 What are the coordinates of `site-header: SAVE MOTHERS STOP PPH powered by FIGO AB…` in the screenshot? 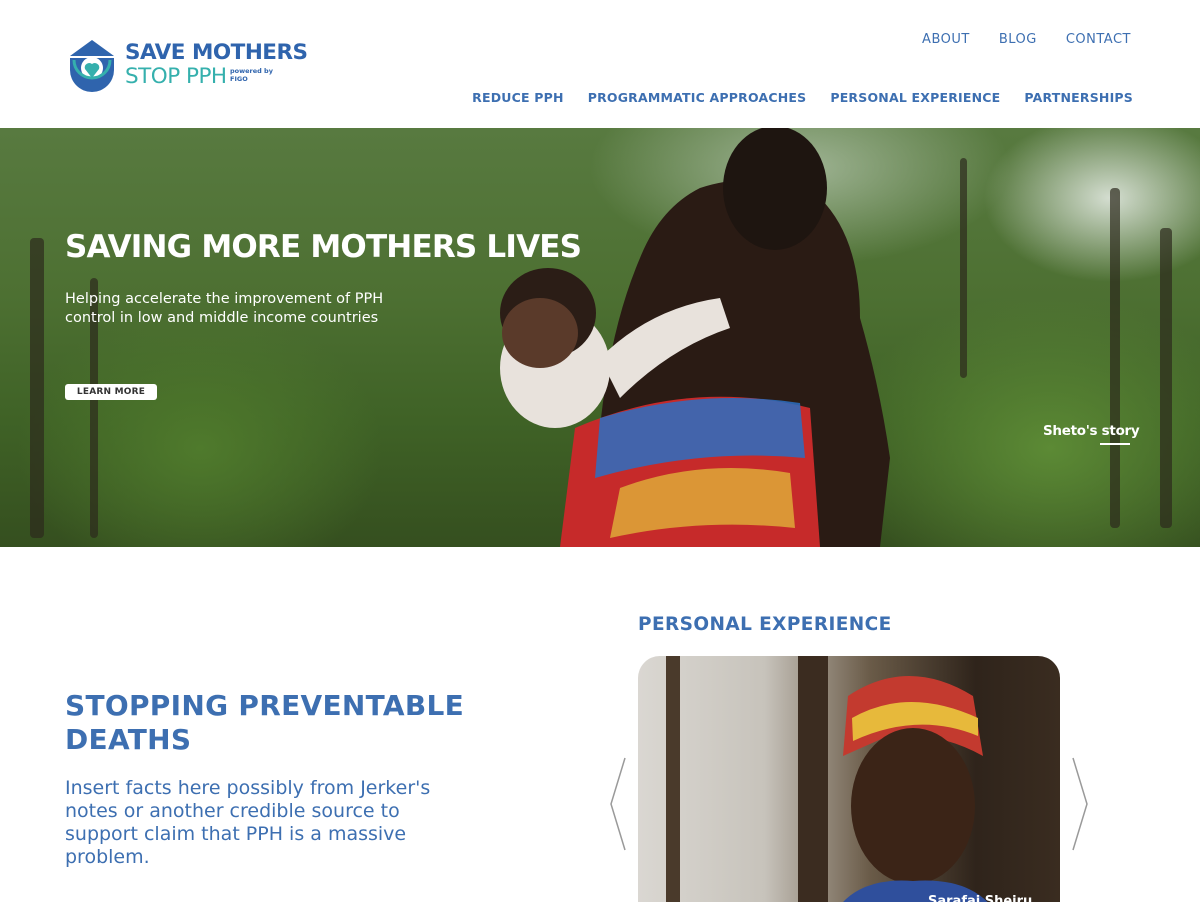 It's located at (600, 64).